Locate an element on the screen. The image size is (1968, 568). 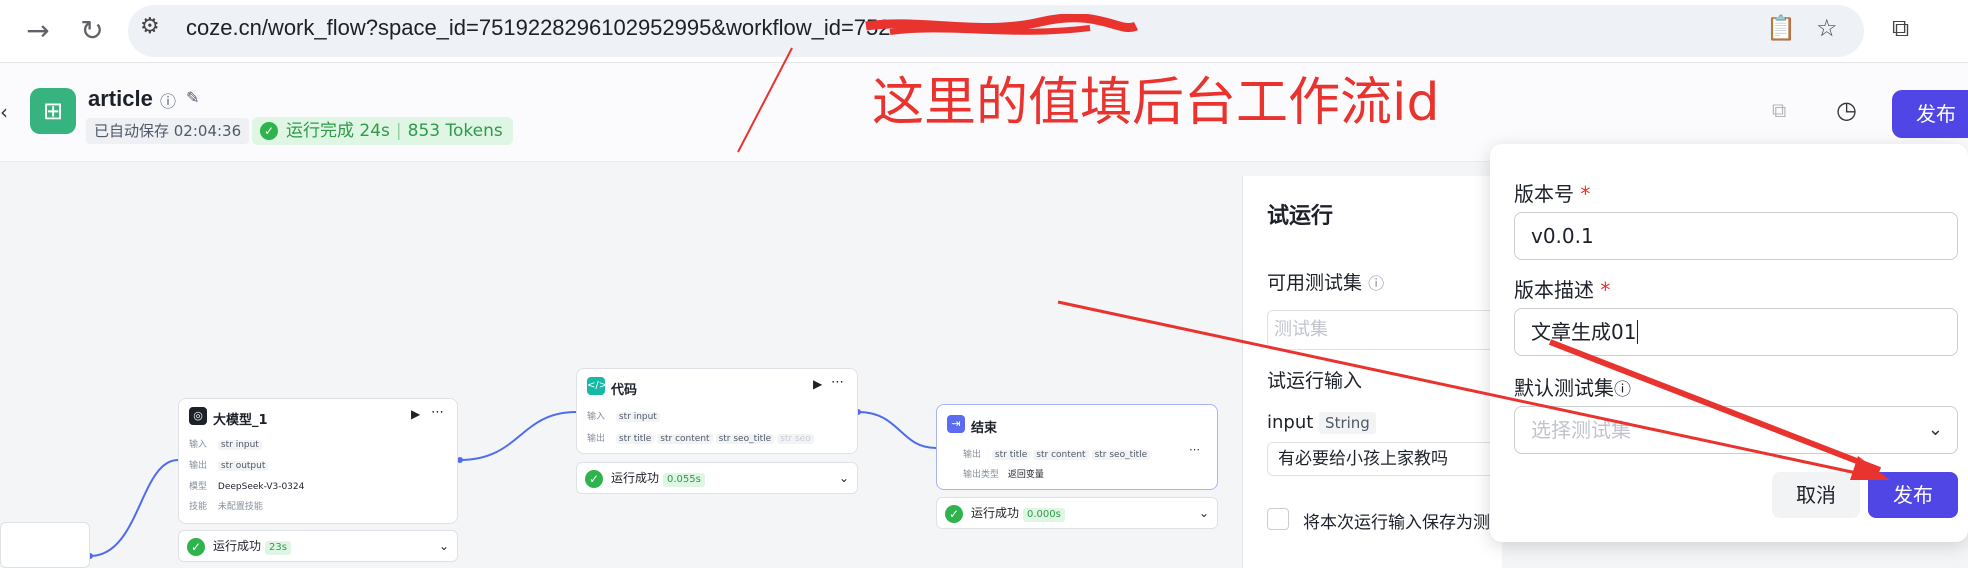
version-label: 版本号 * is located at coordinates (1552, 194).